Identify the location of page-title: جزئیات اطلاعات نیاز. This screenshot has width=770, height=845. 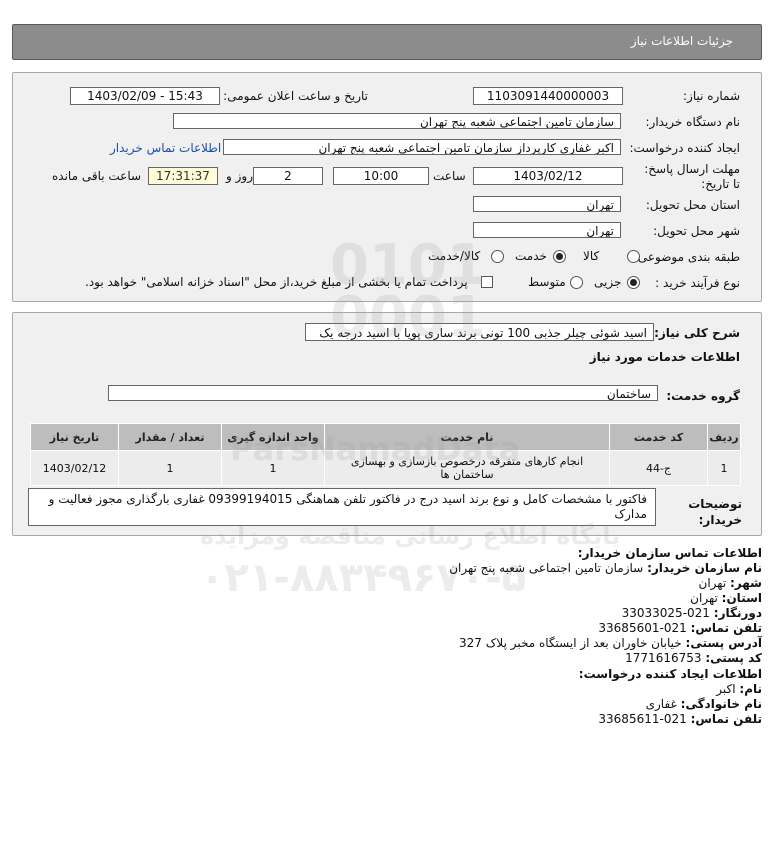
(681, 41).